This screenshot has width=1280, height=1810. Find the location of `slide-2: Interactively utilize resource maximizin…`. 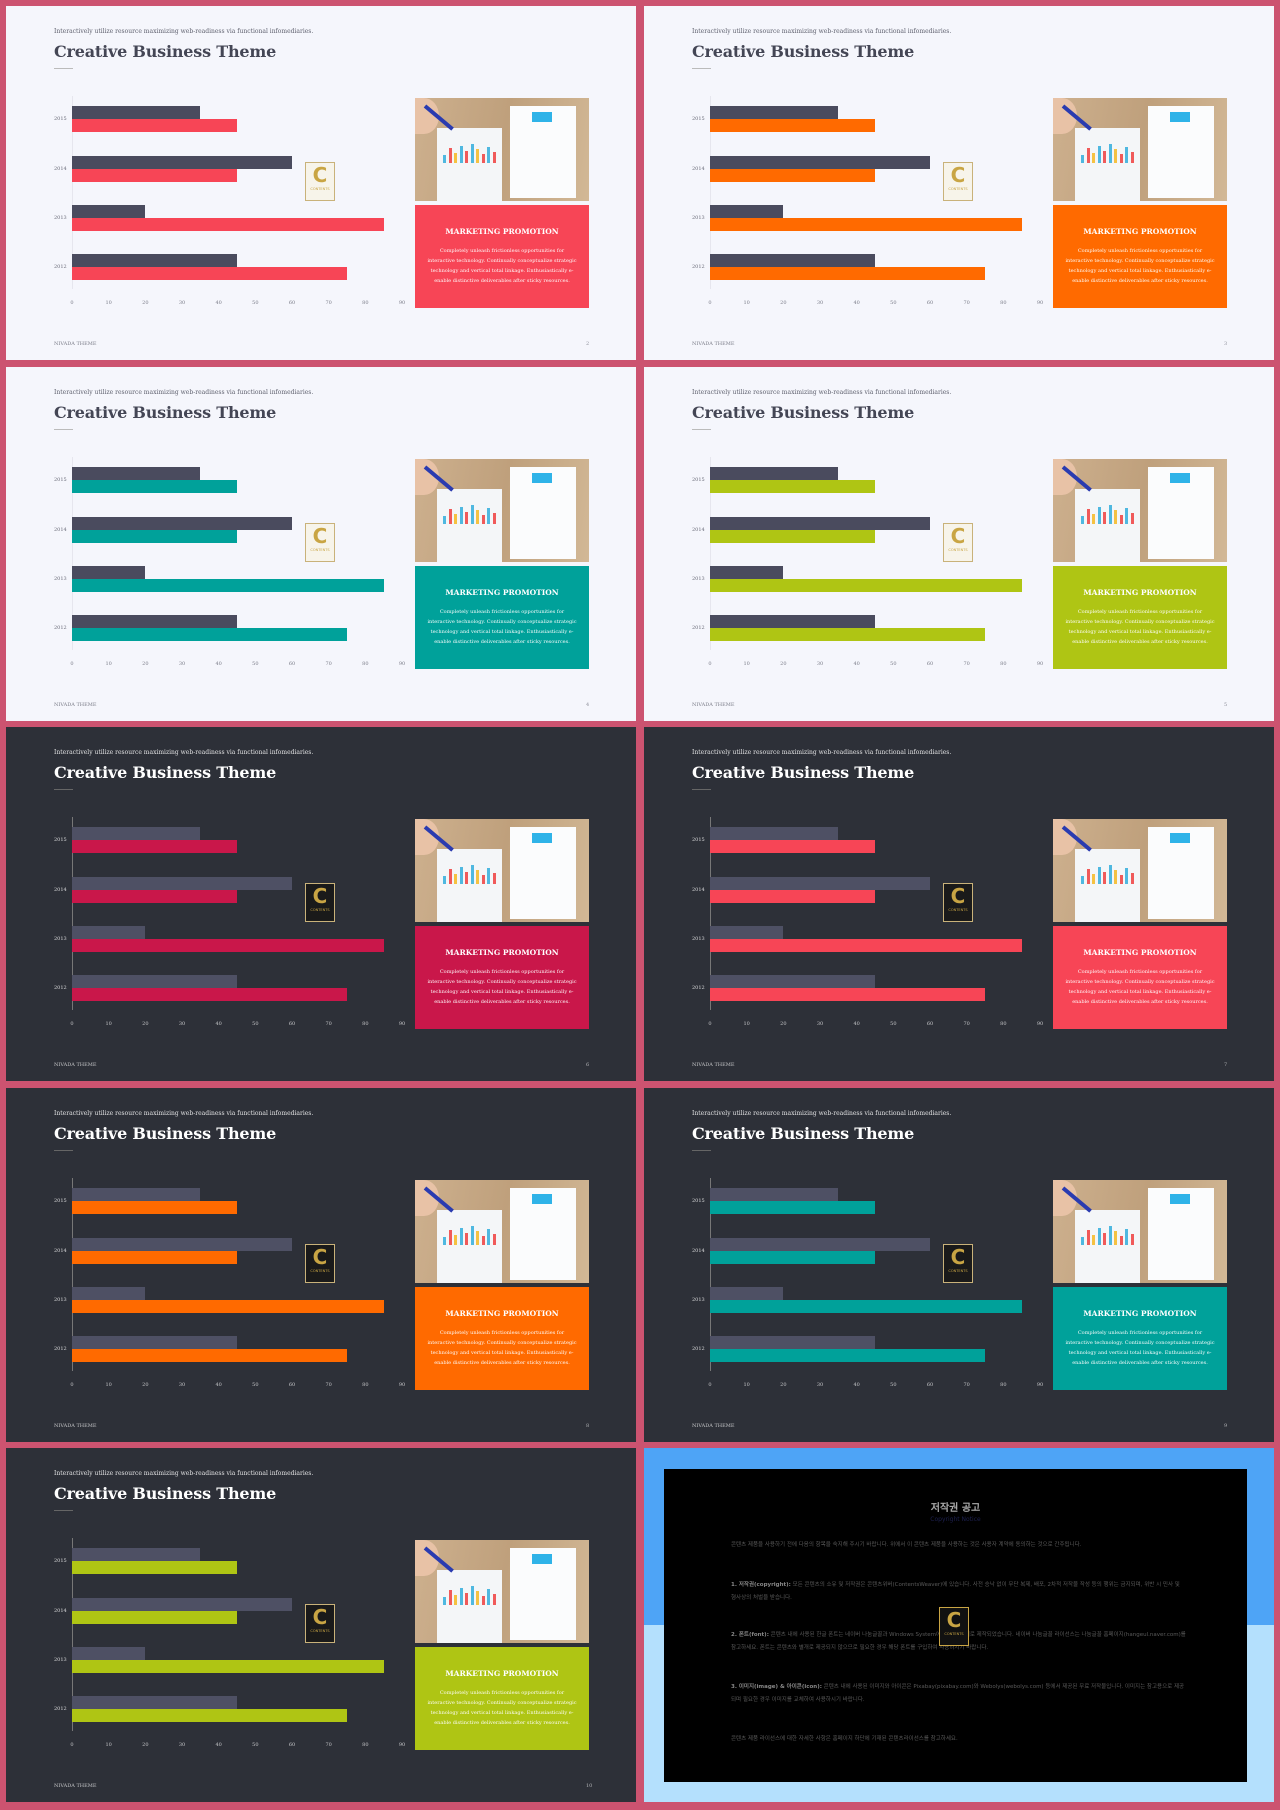

slide-2: Interactively utilize resource maximizin… is located at coordinates (321, 183).